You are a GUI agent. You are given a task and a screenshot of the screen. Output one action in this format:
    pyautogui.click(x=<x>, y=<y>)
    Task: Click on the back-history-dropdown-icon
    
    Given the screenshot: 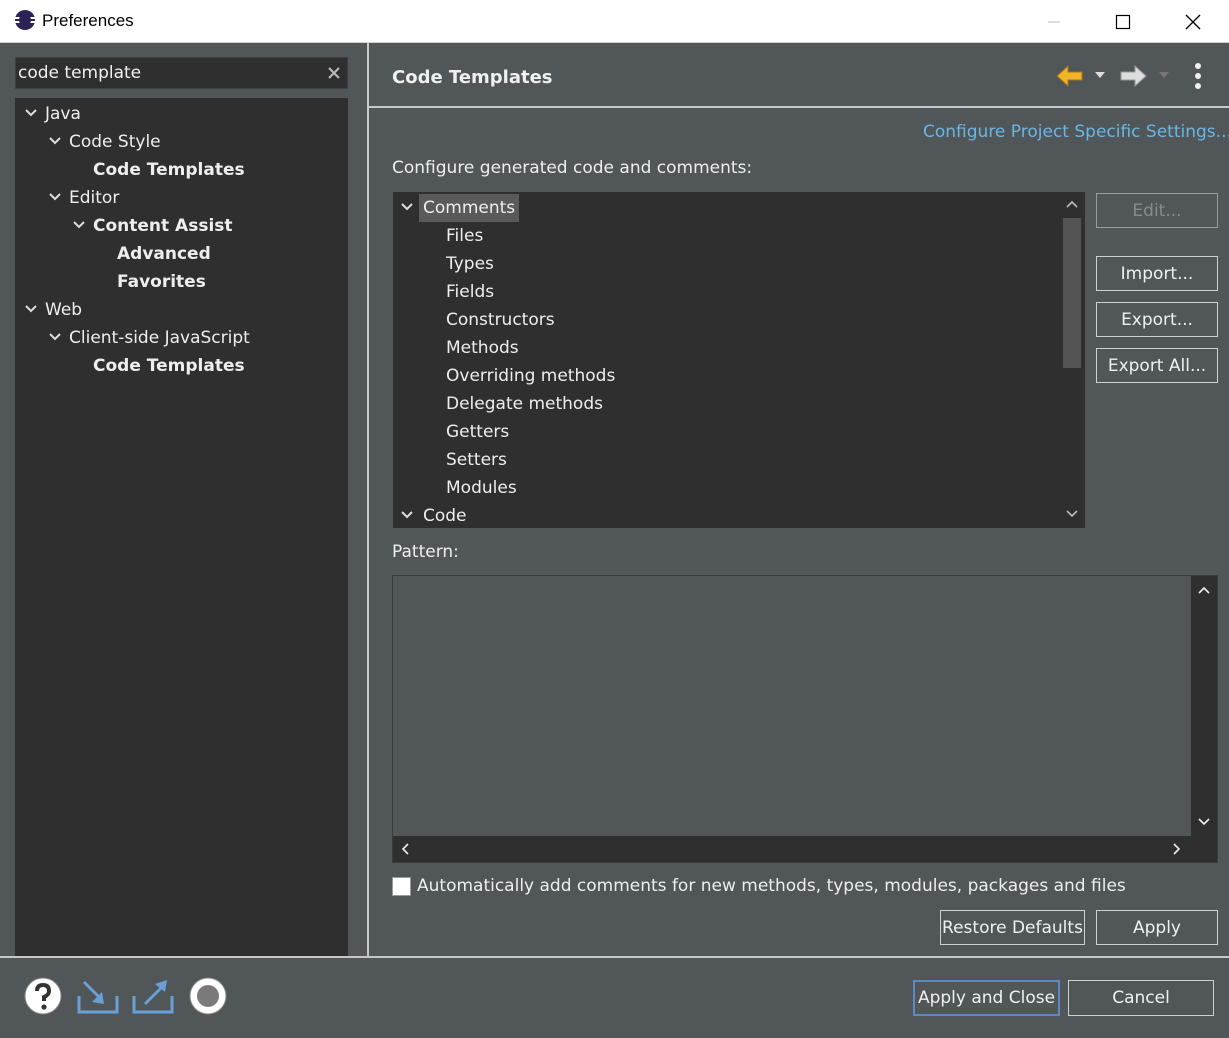 What is the action you would take?
    pyautogui.click(x=1100, y=75)
    